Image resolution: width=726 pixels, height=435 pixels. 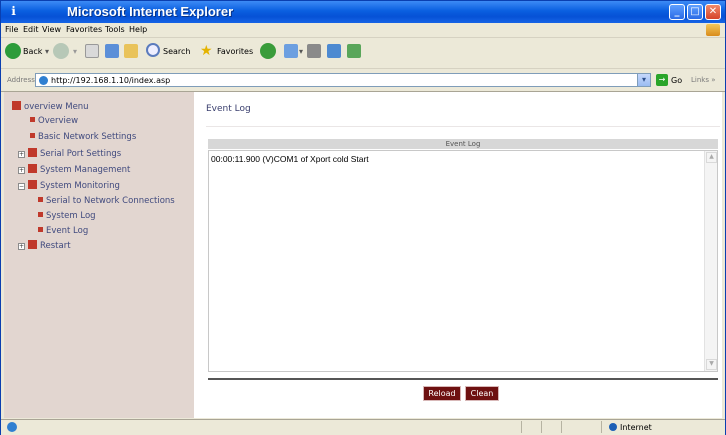 What do you see at coordinates (74, 169) in the screenshot?
I see `sidebar-item-system-management: + System Management` at bounding box center [74, 169].